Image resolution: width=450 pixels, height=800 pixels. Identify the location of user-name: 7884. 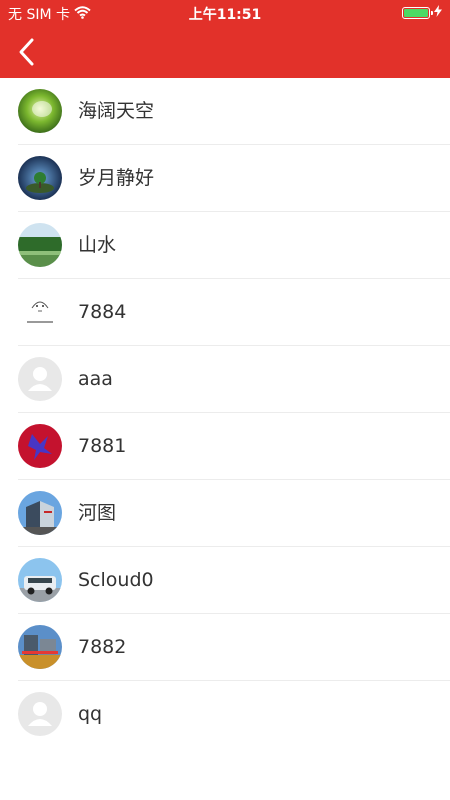
(102, 312).